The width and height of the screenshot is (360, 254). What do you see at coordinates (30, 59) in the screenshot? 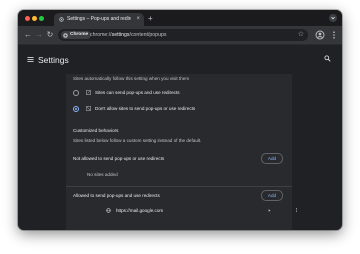
I see `hamburger-menu-icon` at bounding box center [30, 59].